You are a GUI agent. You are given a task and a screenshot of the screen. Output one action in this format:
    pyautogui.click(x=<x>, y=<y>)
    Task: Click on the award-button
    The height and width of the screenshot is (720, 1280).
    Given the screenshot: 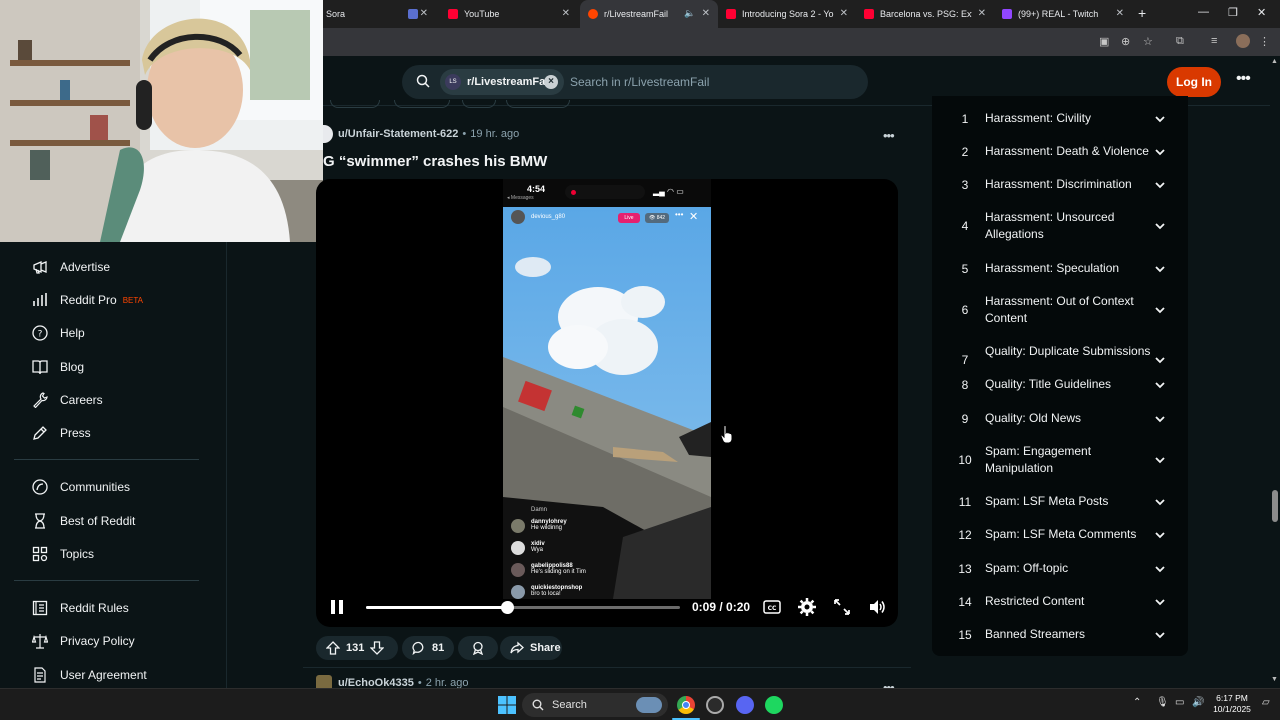 What is the action you would take?
    pyautogui.click(x=478, y=648)
    